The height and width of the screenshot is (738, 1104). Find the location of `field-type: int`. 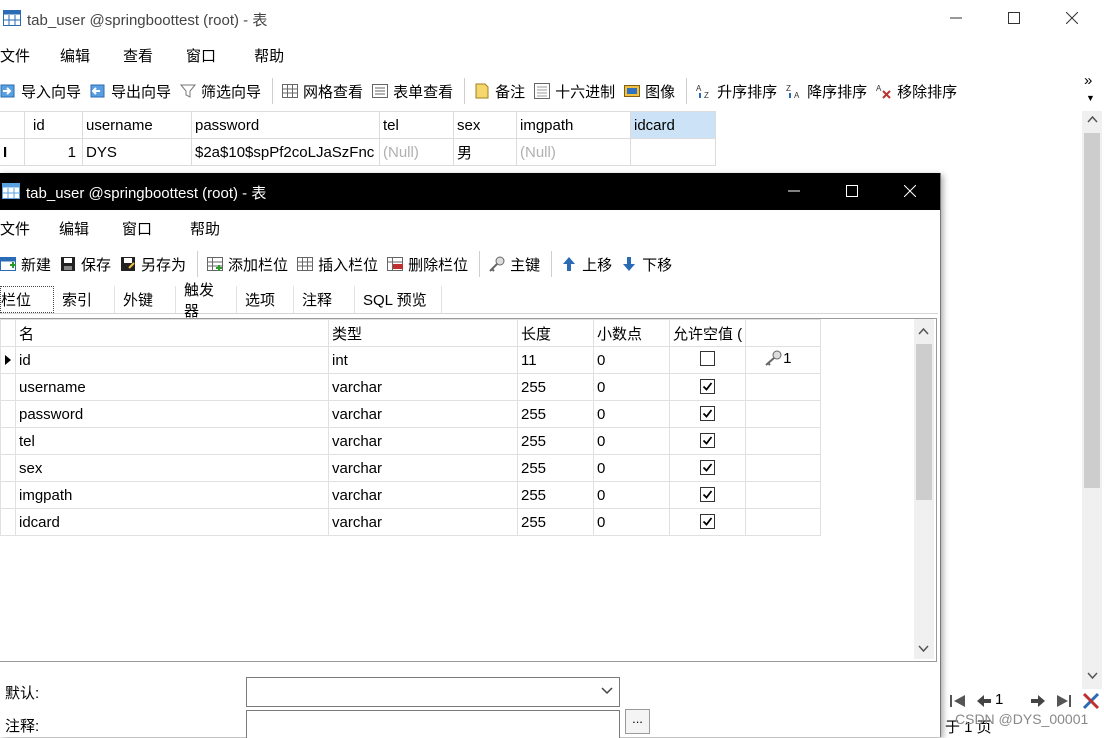

field-type: int is located at coordinates (423, 360).